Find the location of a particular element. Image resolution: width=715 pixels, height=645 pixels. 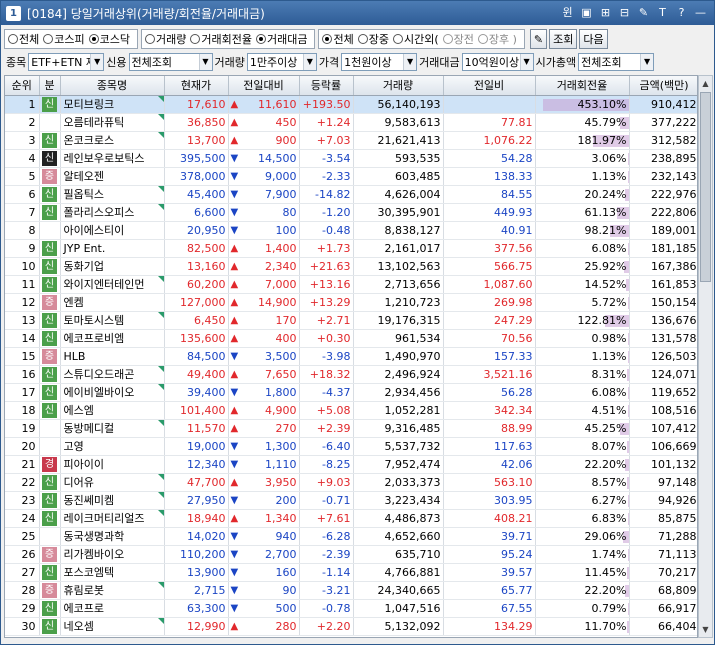

split-icon: ⊟ is located at coordinates (624, 12).